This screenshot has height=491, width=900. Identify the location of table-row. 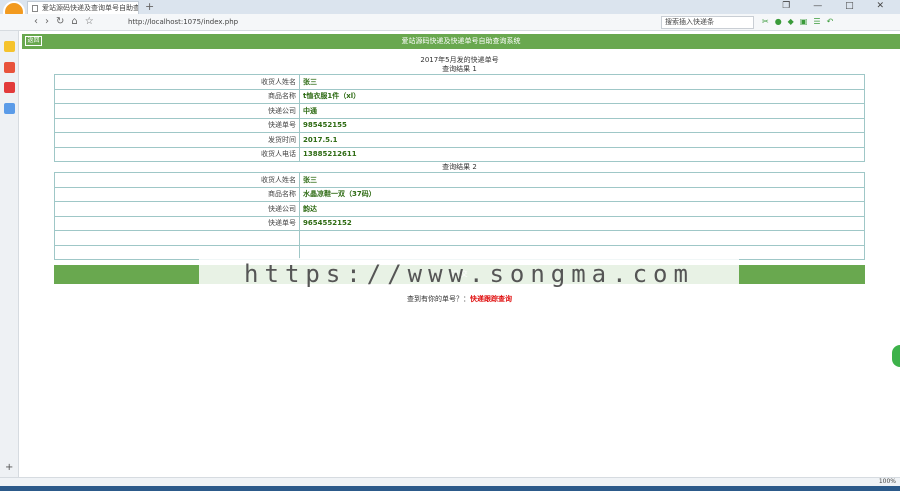
(459, 238).